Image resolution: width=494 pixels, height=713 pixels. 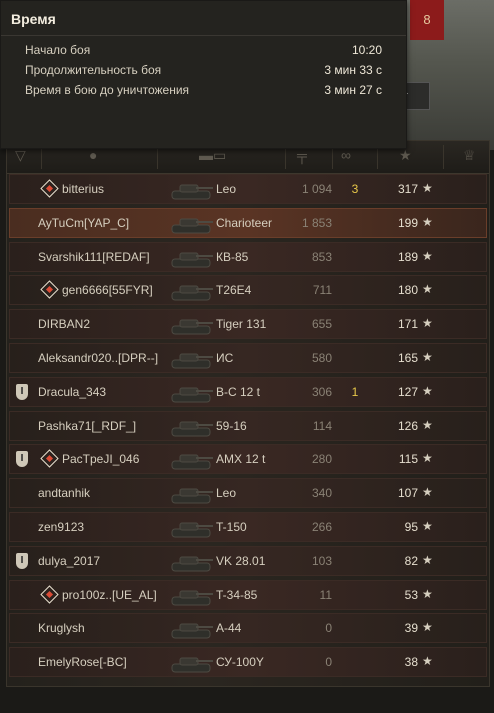 What do you see at coordinates (248, 358) in the screenshot?
I see `table-row: Aleksandr020..[DPR--] ИС 580 165 ★` at bounding box center [248, 358].